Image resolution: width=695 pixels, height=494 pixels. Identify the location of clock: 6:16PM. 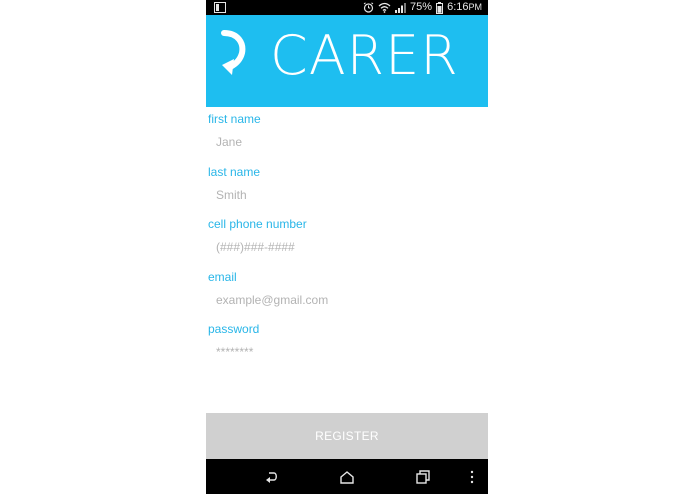
(464, 7).